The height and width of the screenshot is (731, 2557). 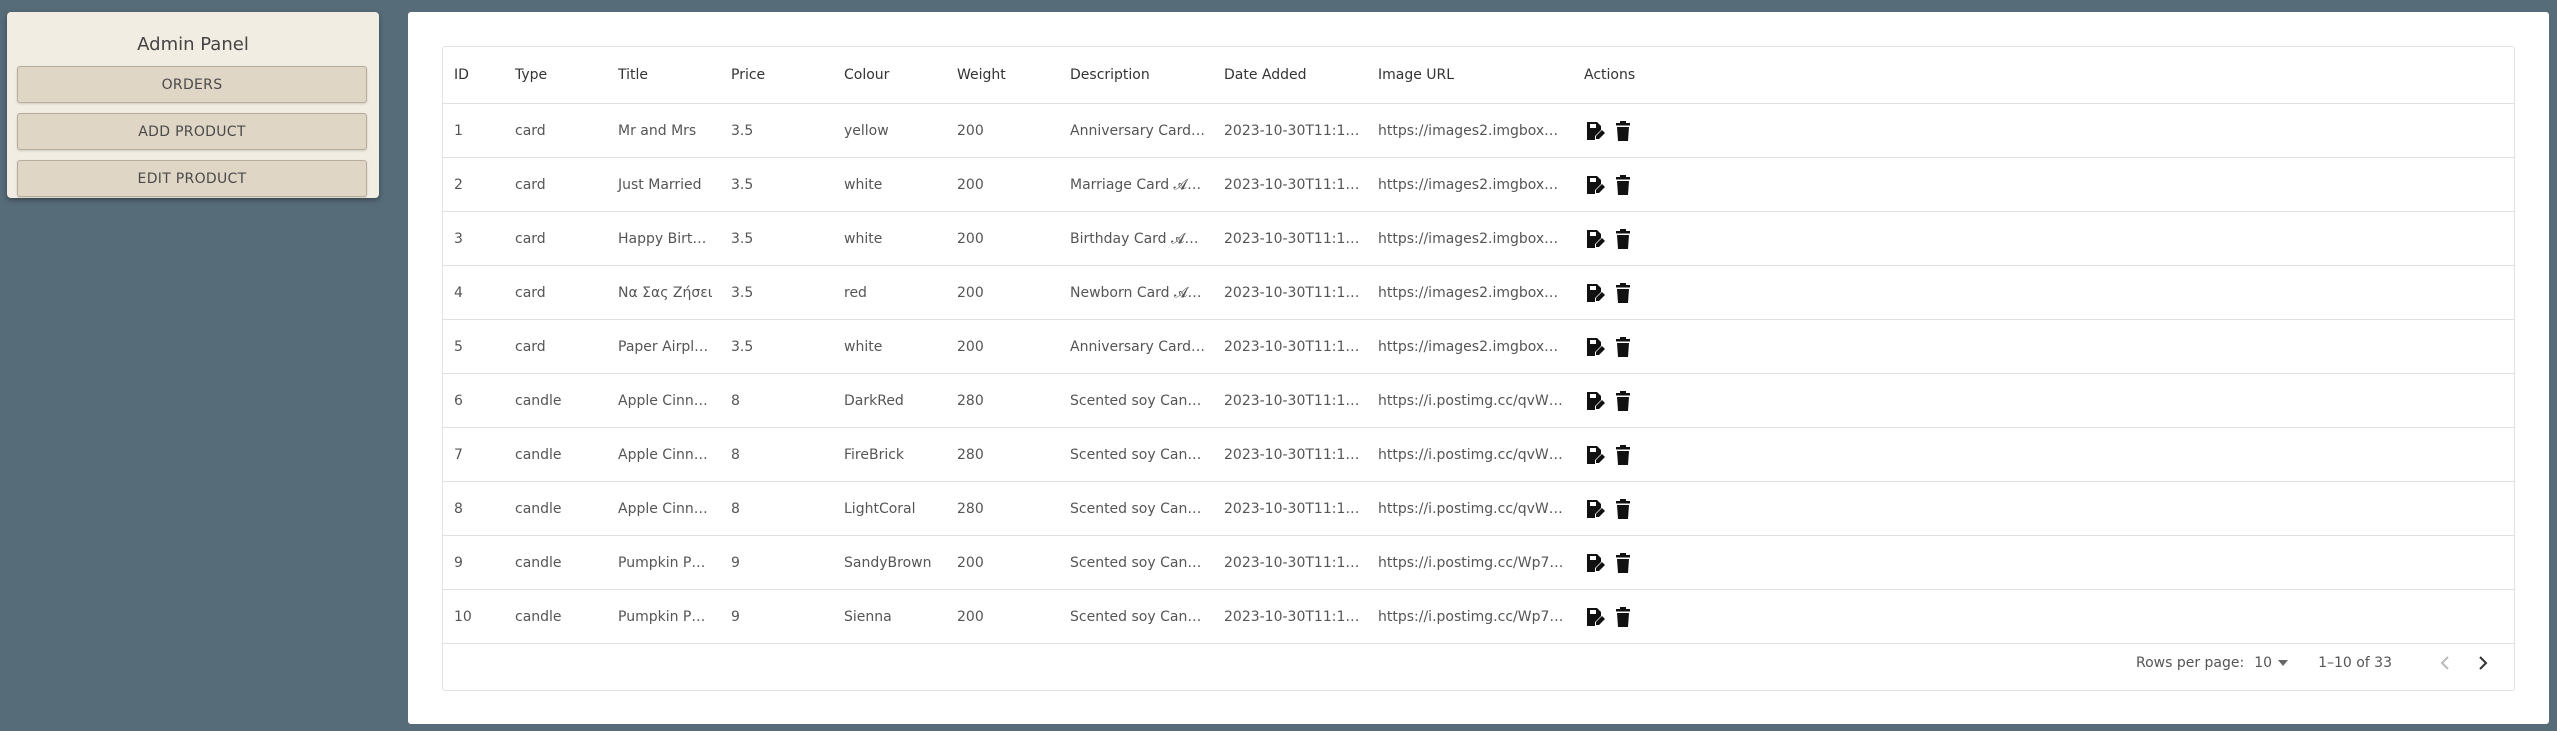 What do you see at coordinates (473, 184) in the screenshot?
I see `cell-id: 2` at bounding box center [473, 184].